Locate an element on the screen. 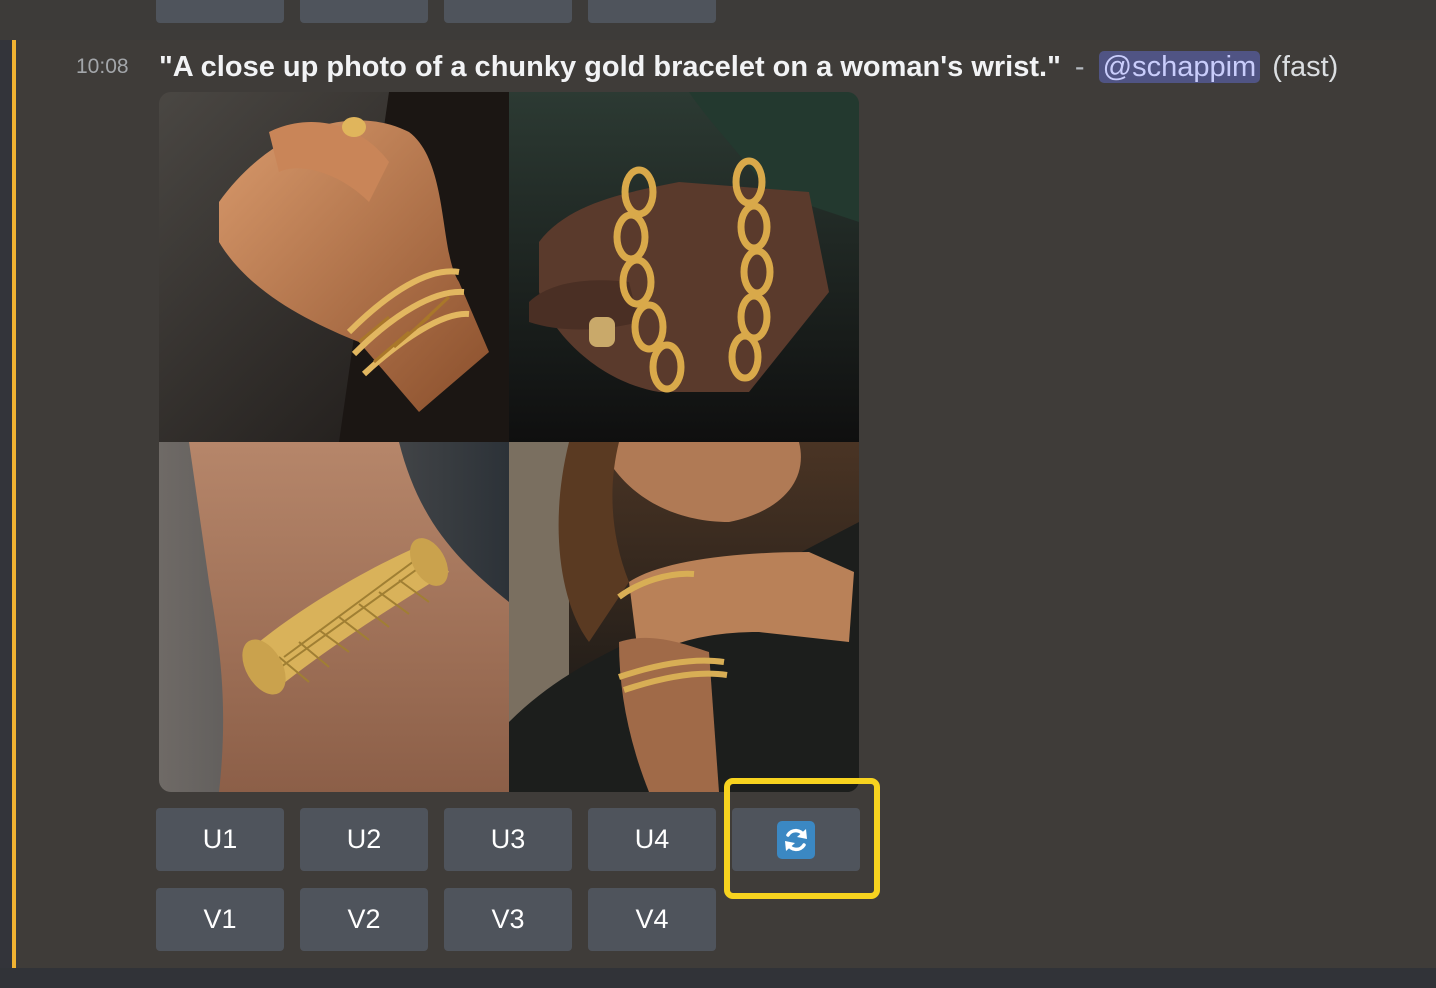 This screenshot has width=1436, height=988. previous-message-area is located at coordinates (718, 20).